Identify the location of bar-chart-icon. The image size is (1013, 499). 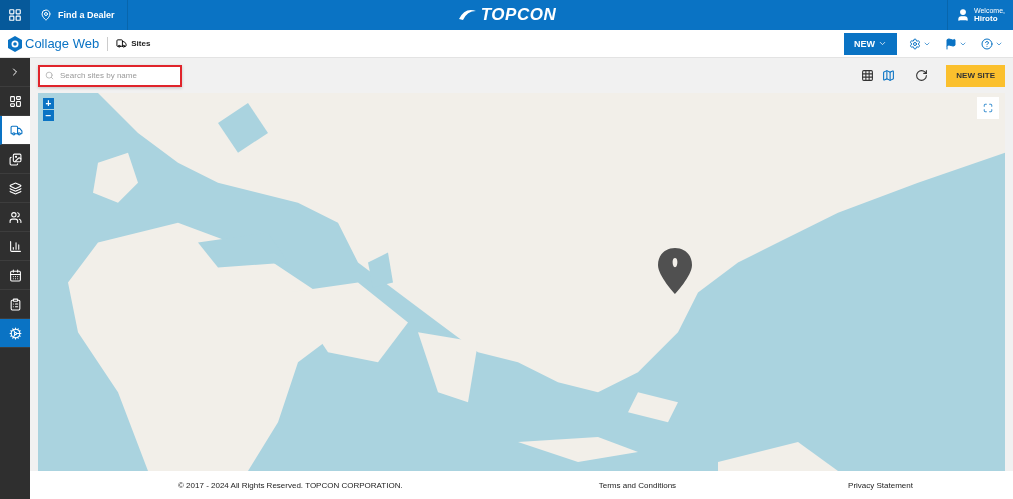
(15, 246).